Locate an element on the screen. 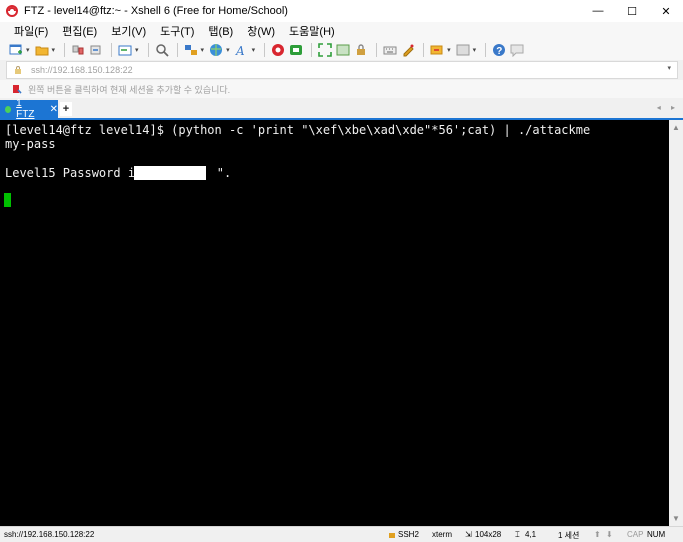 This screenshot has width=683, height=542. status-size: 104x28 is located at coordinates (488, 534).